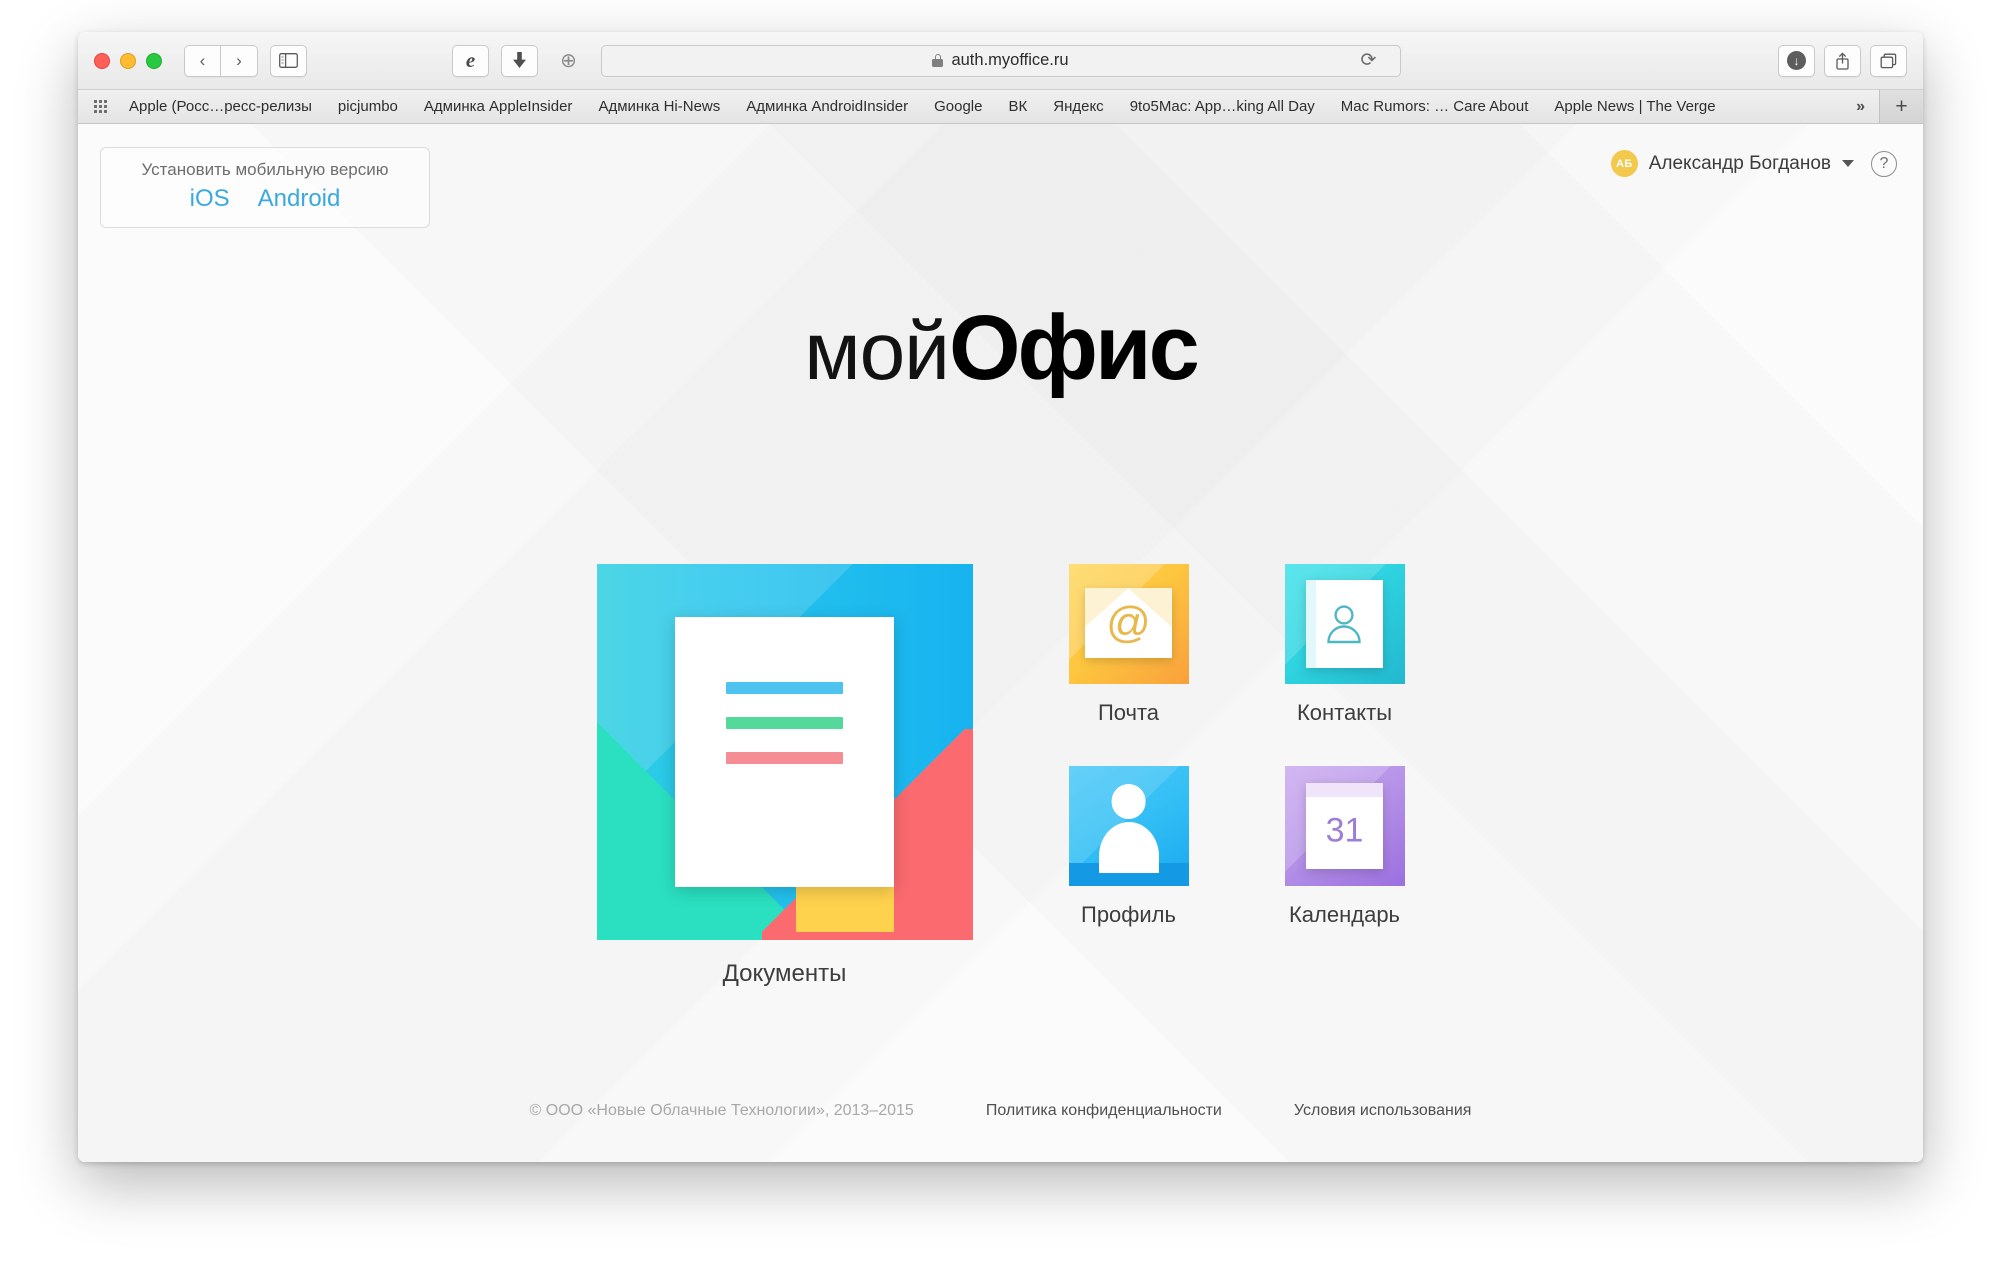 The width and height of the screenshot is (2000, 1265). What do you see at coordinates (1435, 106) in the screenshot?
I see `bookmark-item: Mac Rumors: … Care About` at bounding box center [1435, 106].